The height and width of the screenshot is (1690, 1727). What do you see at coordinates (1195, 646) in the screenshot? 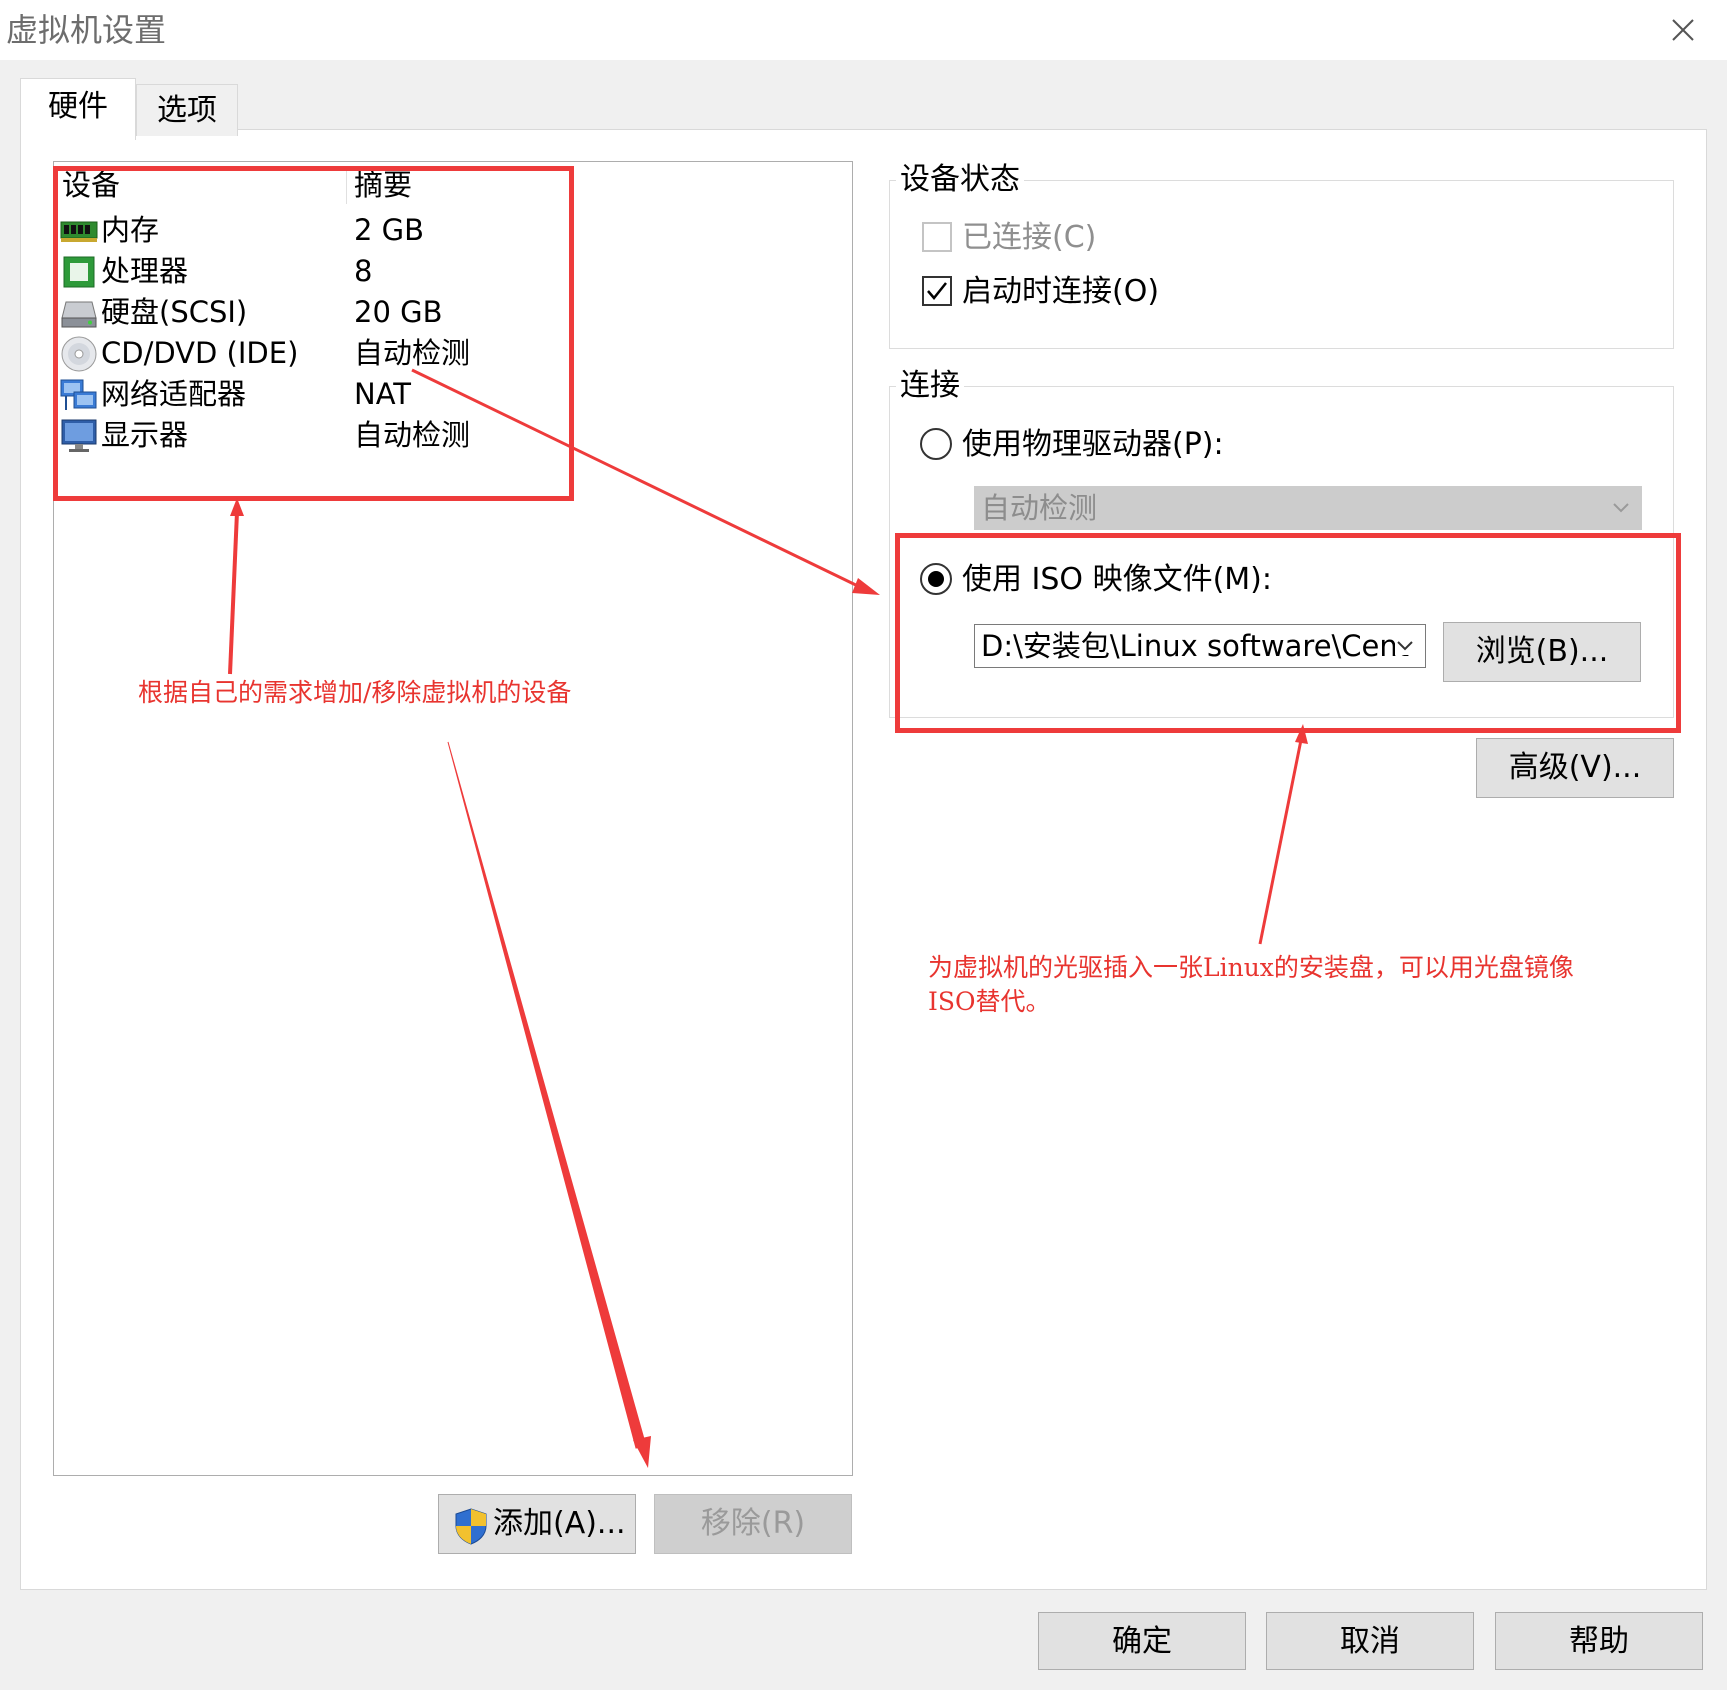
I see `iso-path-value: D:\安装包\Linux software\Cent` at bounding box center [1195, 646].